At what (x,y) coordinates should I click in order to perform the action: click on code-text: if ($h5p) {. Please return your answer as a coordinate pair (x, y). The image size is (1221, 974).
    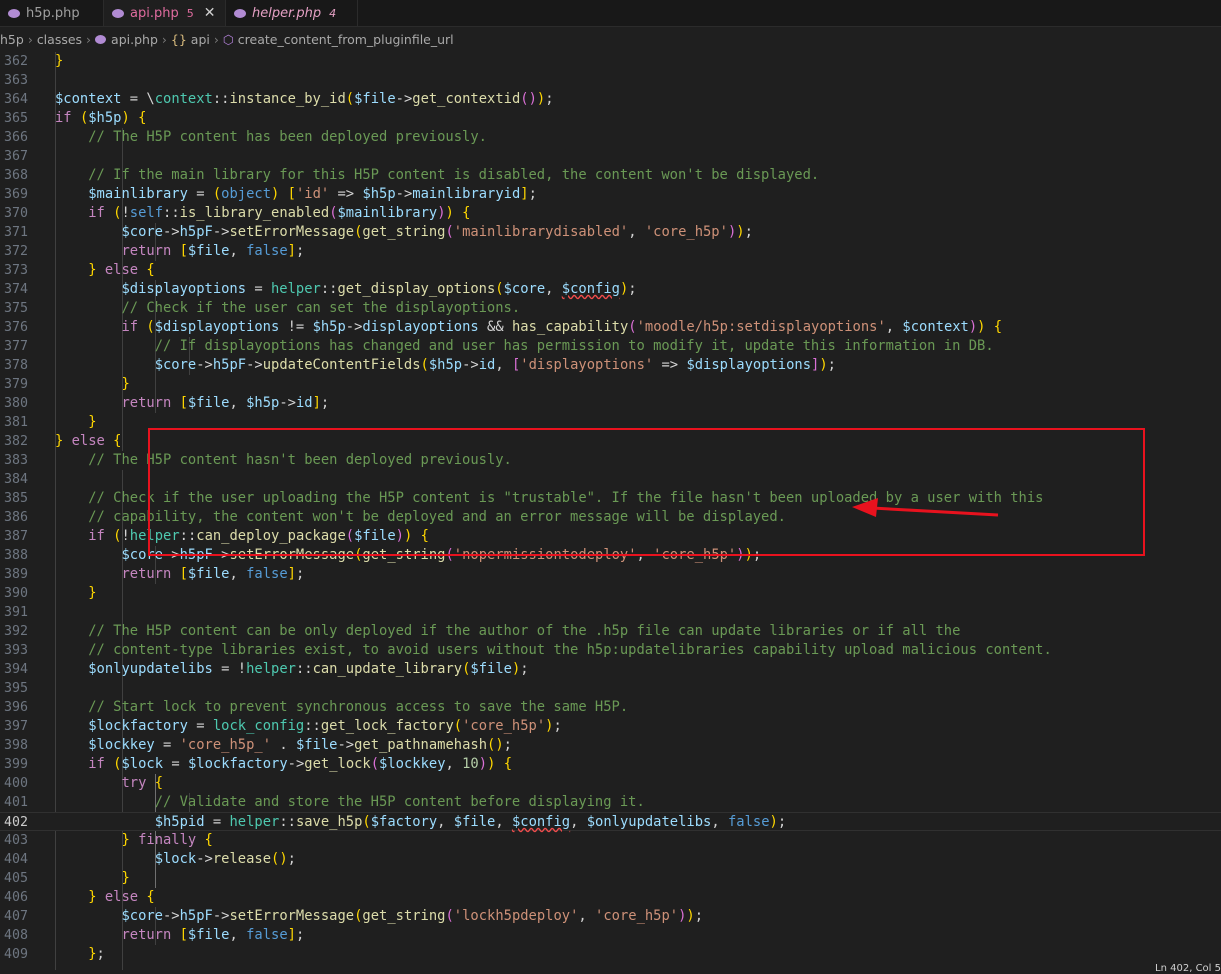
    Looking at the image, I should click on (100, 118).